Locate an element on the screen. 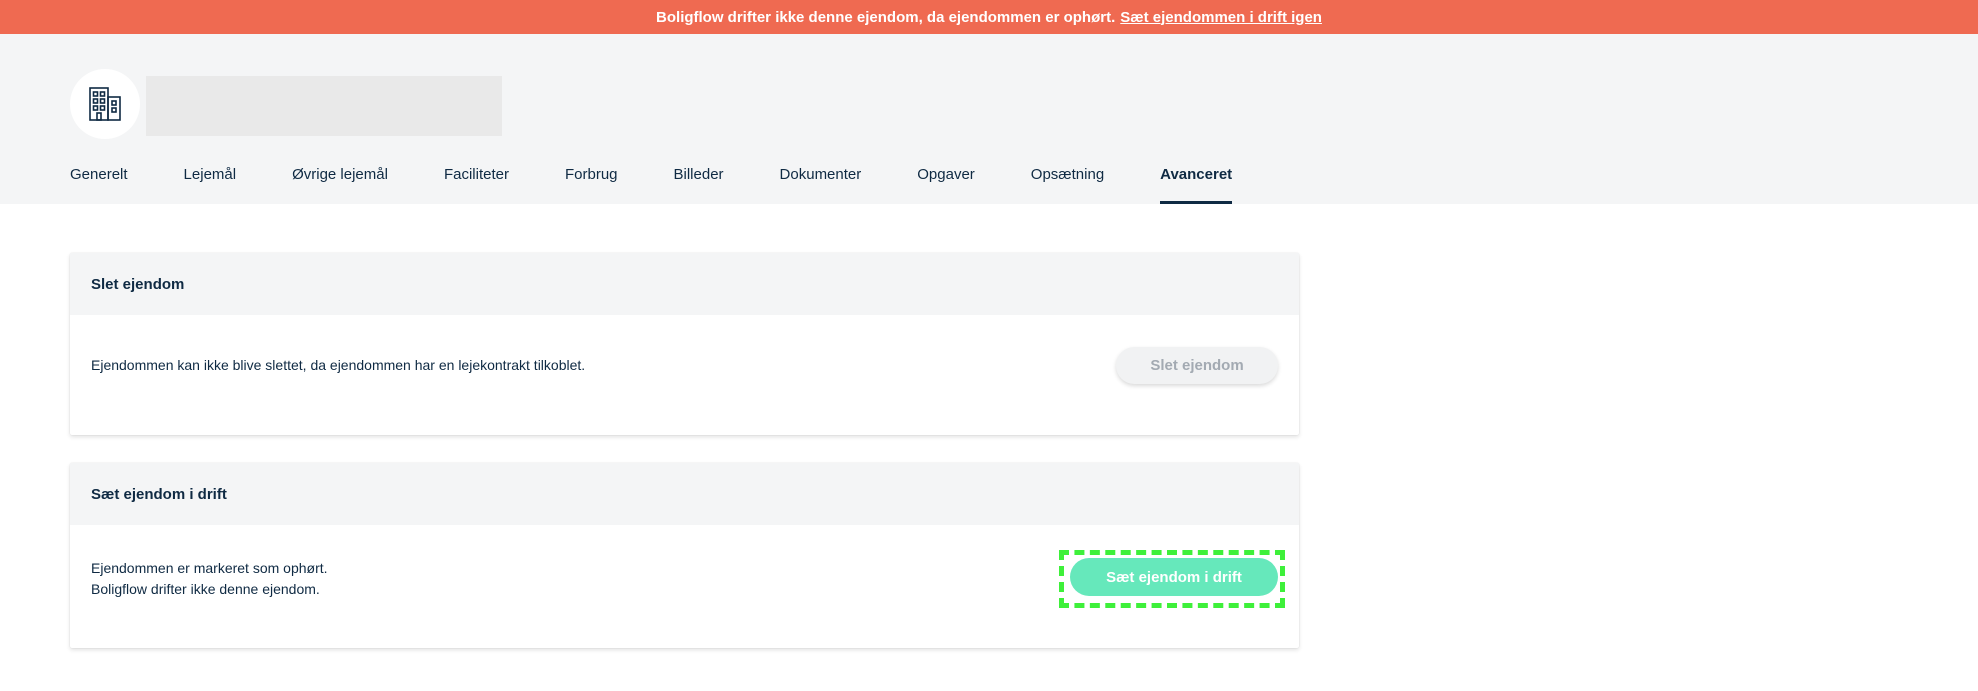 This screenshot has width=1978, height=691. delete-property-button: Slet ejendom is located at coordinates (1197, 365).